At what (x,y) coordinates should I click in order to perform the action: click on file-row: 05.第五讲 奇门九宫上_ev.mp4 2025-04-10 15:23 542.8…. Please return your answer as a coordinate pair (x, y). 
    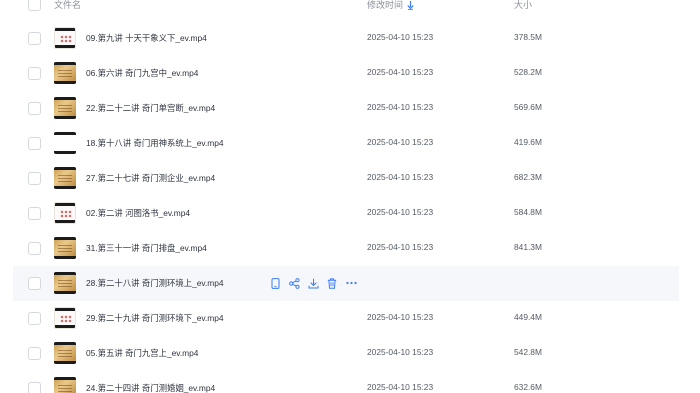
    Looking at the image, I should click on (346, 353).